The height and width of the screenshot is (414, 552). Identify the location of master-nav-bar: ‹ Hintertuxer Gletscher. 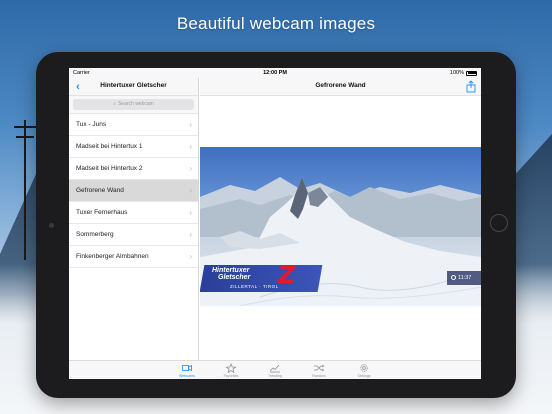
(133, 87).